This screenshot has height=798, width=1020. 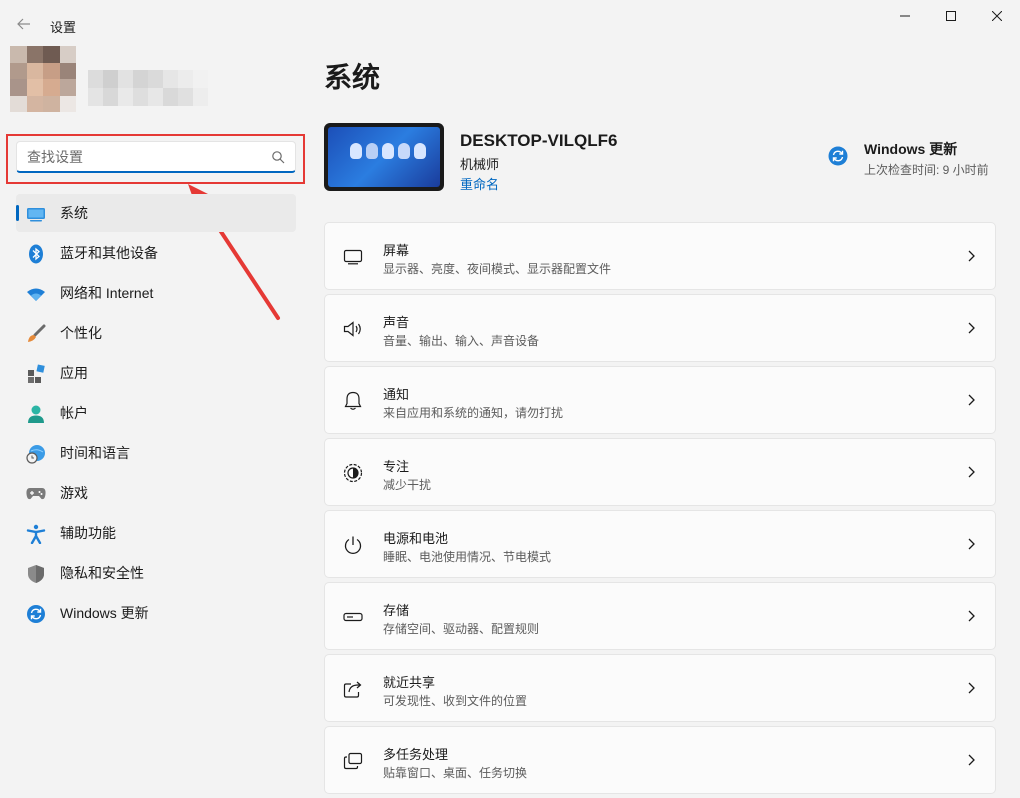 I want to click on back-button, so click(x=24, y=24).